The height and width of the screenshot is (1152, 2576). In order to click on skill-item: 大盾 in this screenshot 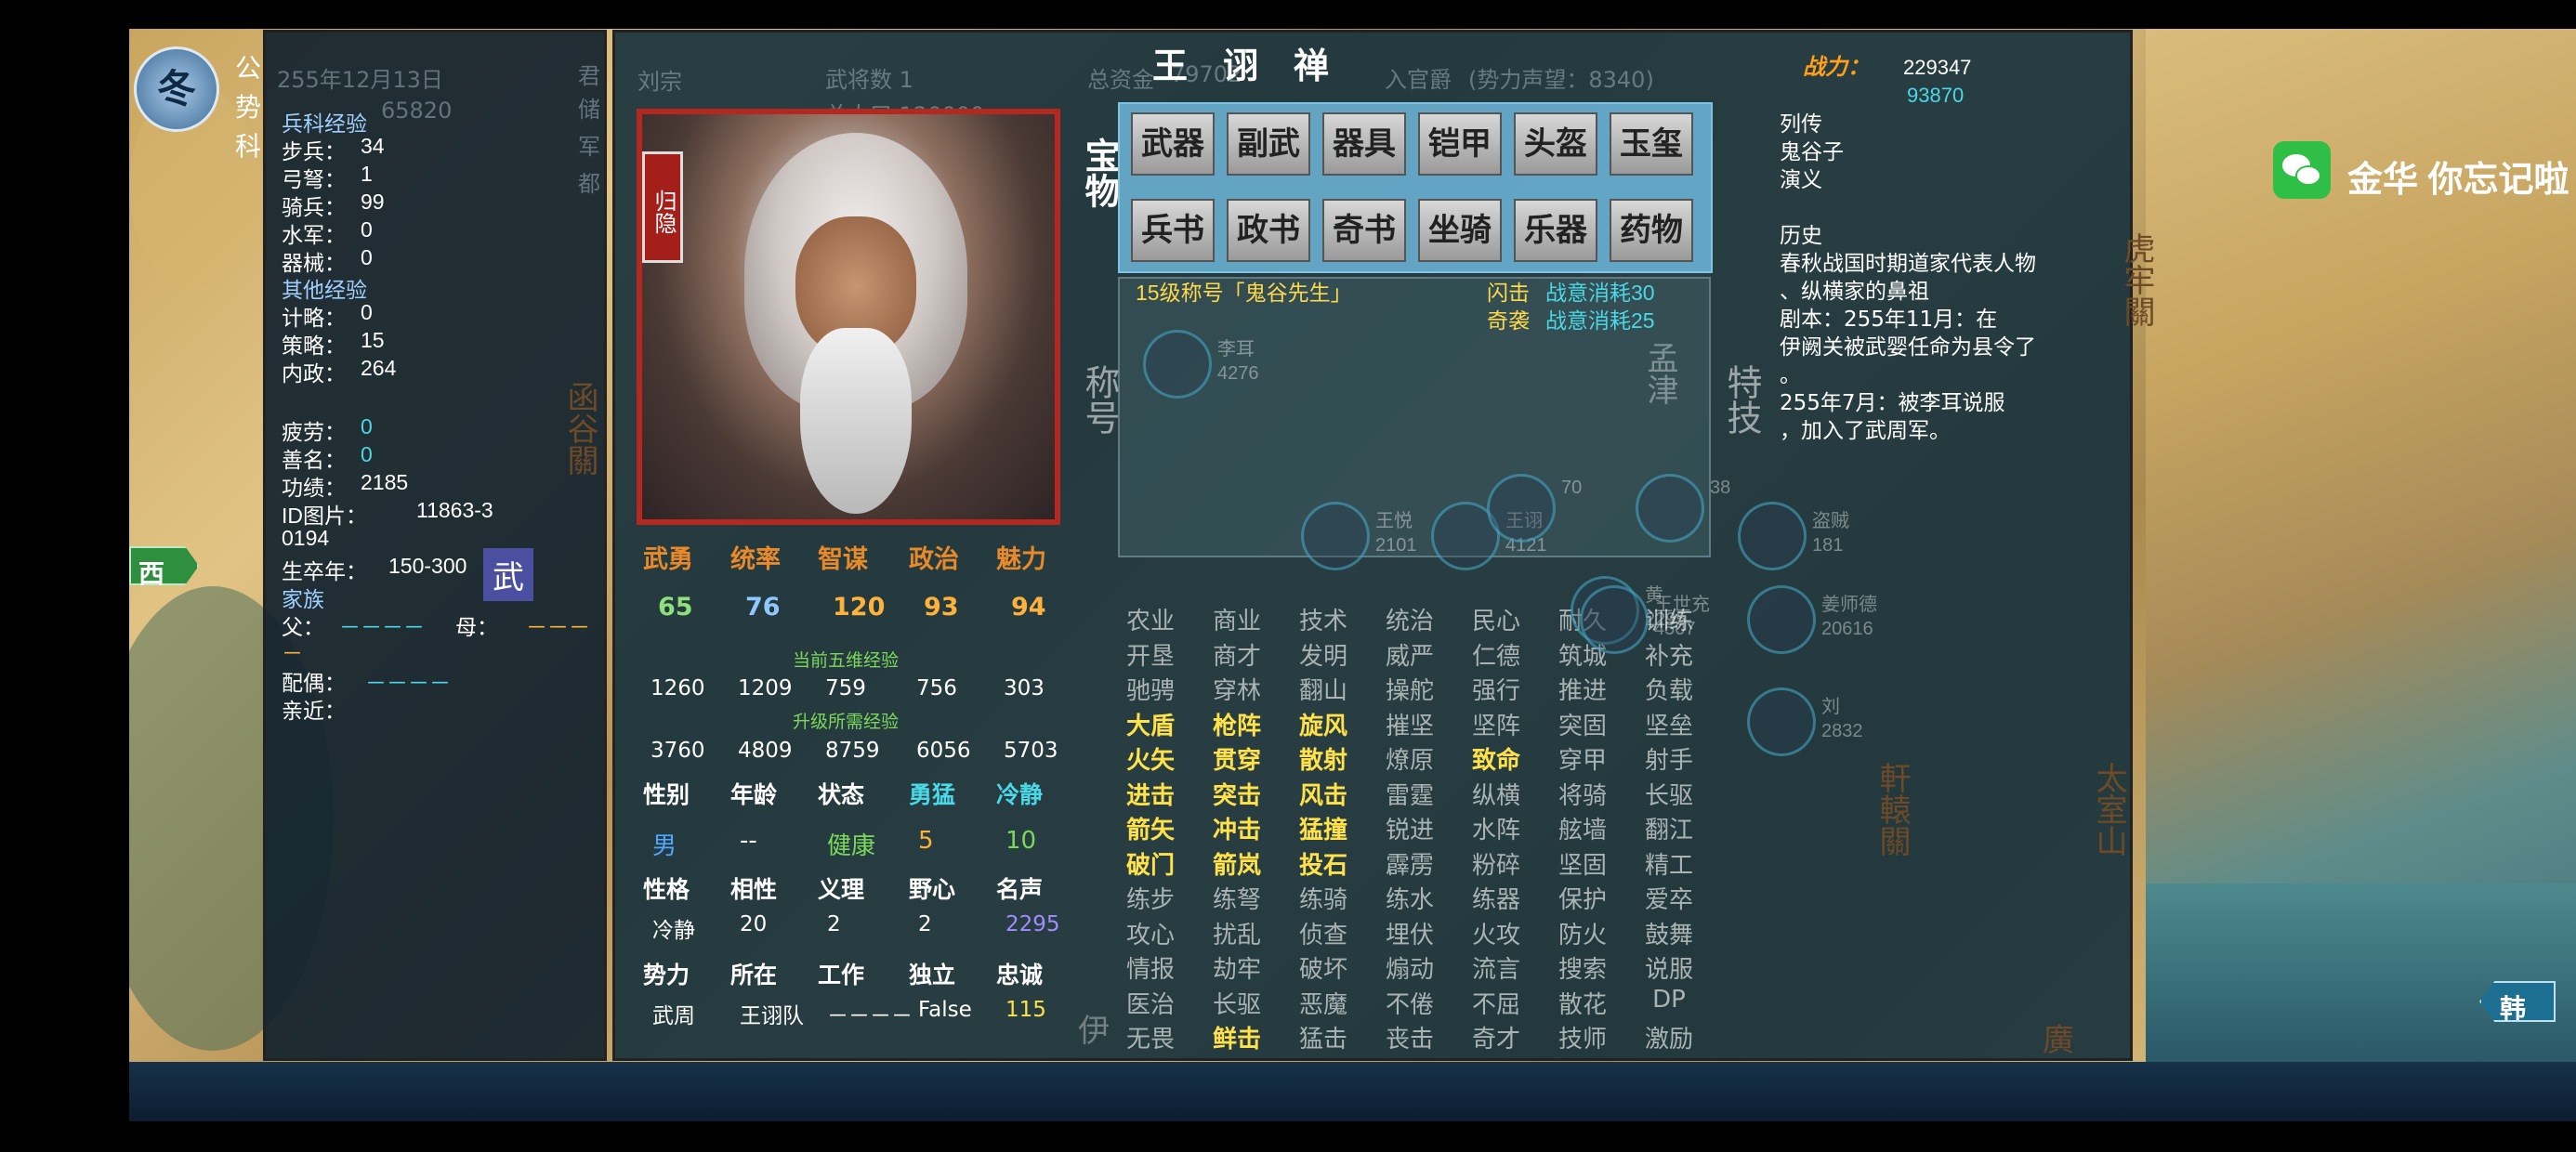, I will do `click(1150, 724)`.